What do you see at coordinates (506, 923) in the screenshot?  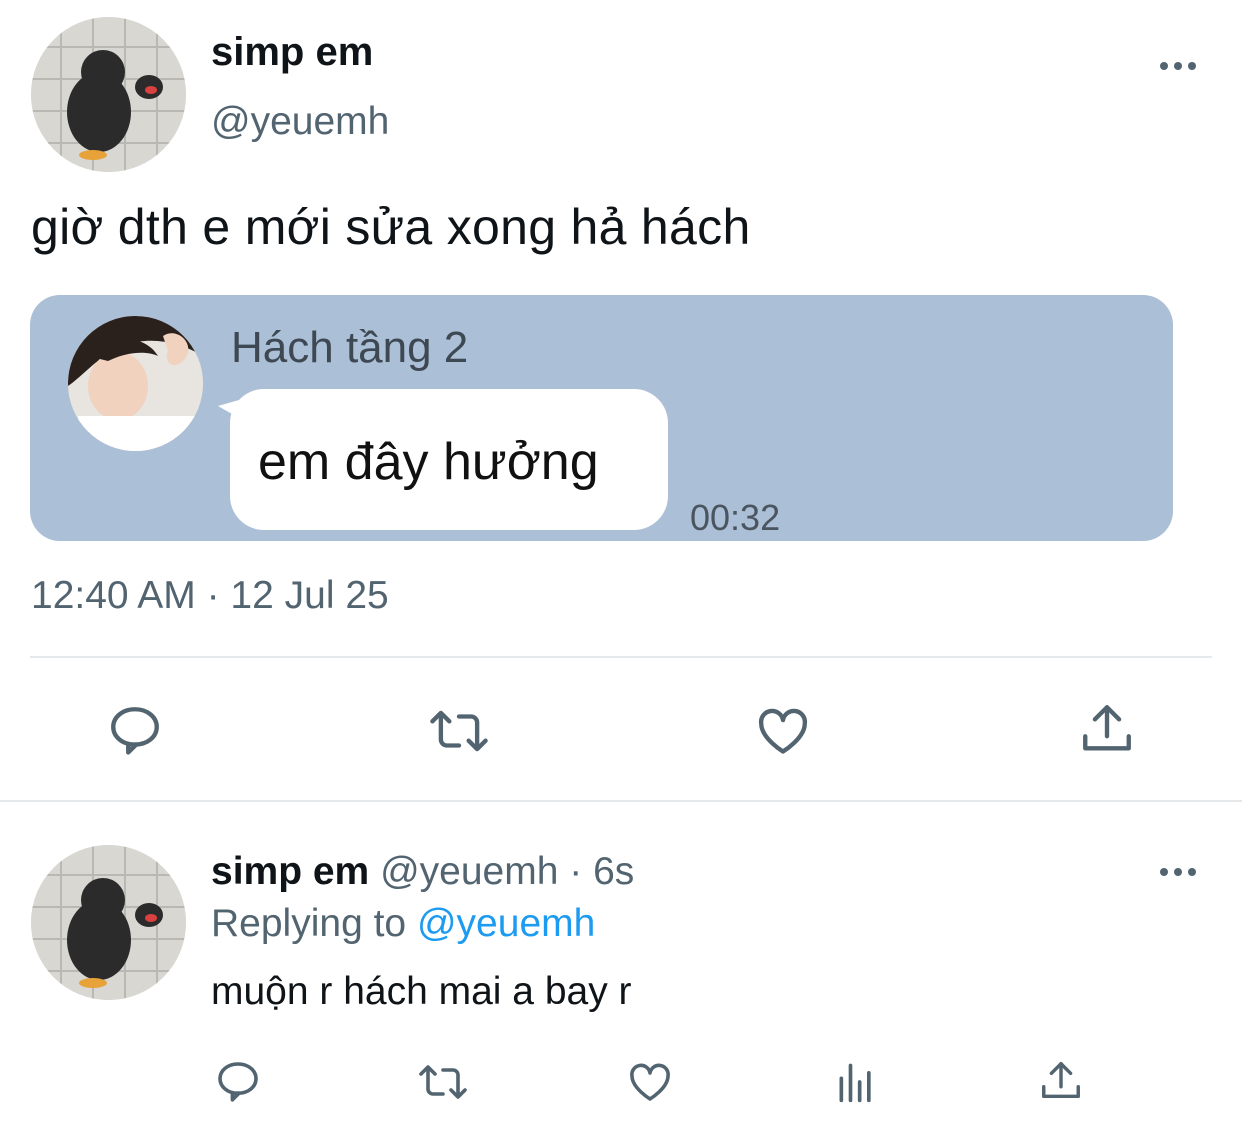 I see `replying-to-handle: @yeuemh` at bounding box center [506, 923].